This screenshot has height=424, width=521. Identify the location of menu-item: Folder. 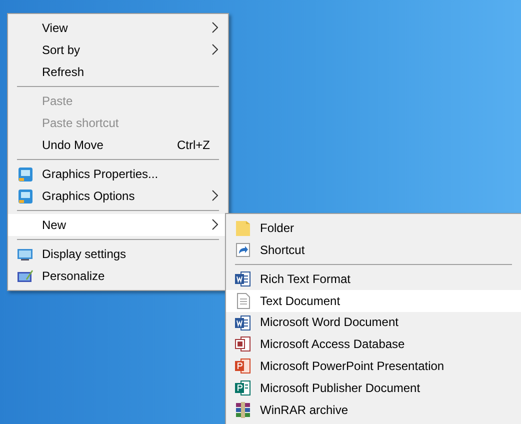
(373, 228).